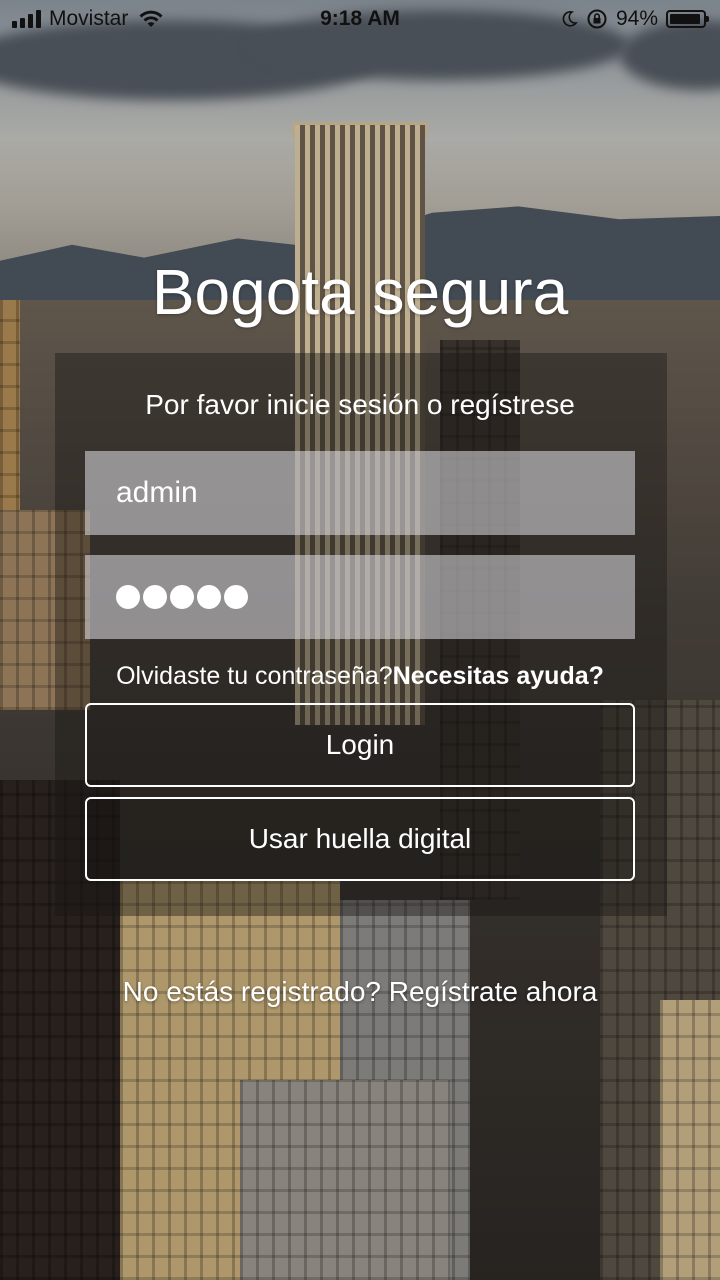  I want to click on login-prompt: Por favor inicie sesión o regístrese, so click(360, 404).